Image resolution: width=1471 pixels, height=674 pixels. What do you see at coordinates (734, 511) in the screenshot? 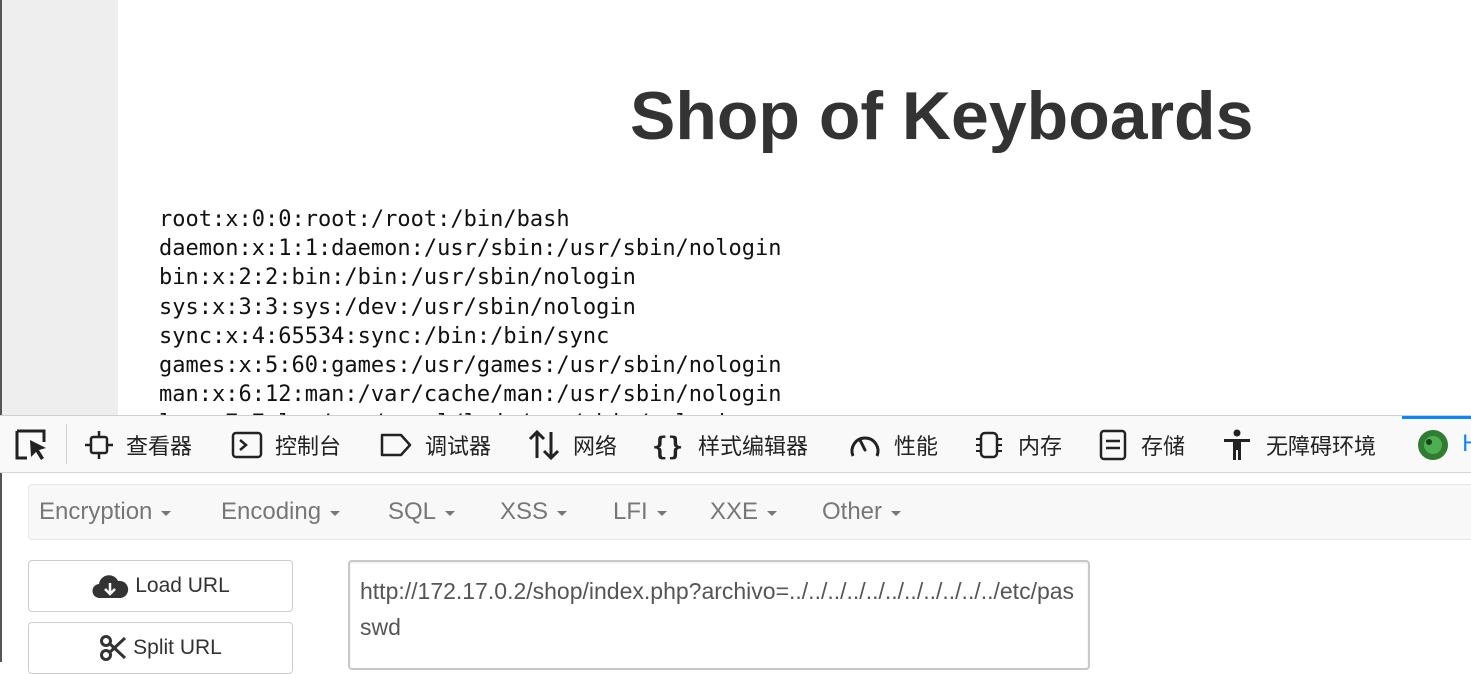
I see `menu-label: XXE` at bounding box center [734, 511].